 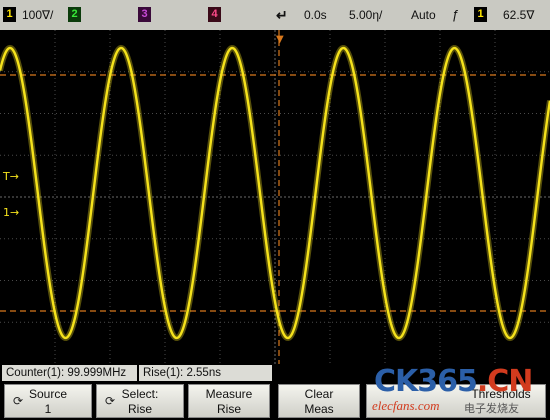 I want to click on ground-level-icon: 1→, so click(x=11, y=212).